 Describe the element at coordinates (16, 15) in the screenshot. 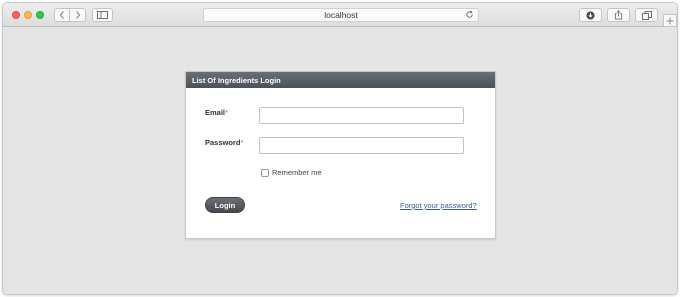

I see `close-window-button` at that location.